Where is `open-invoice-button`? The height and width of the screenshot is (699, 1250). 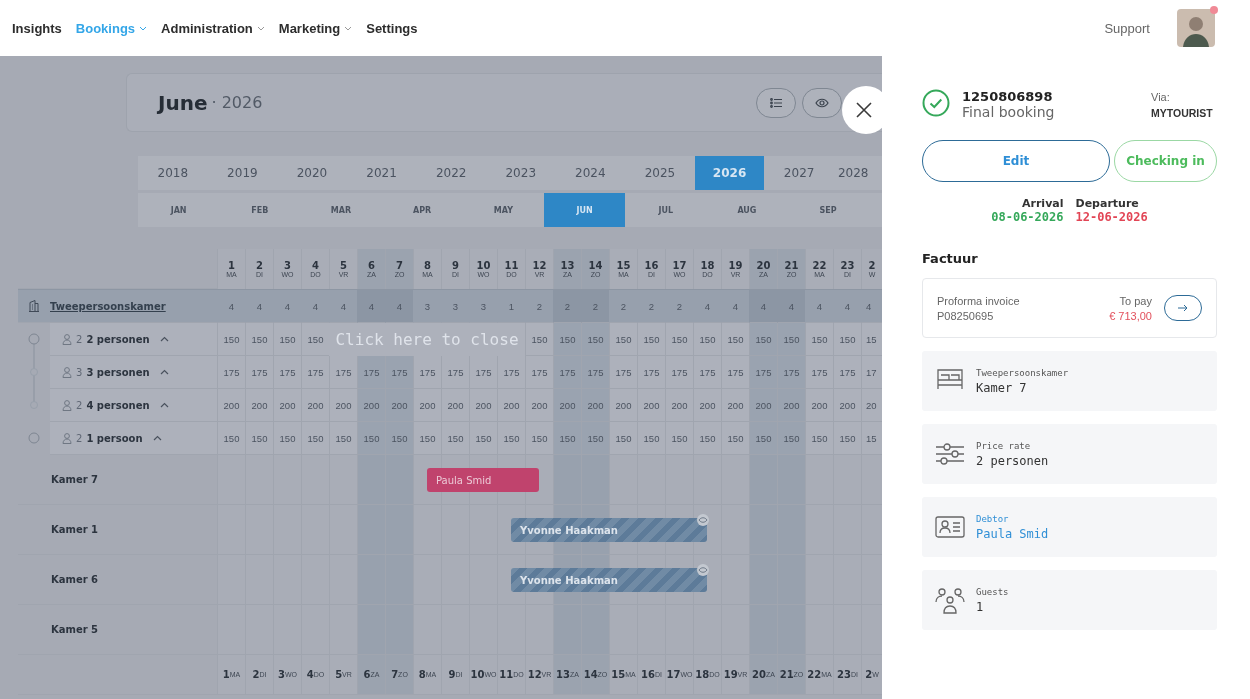
open-invoice-button is located at coordinates (1183, 308).